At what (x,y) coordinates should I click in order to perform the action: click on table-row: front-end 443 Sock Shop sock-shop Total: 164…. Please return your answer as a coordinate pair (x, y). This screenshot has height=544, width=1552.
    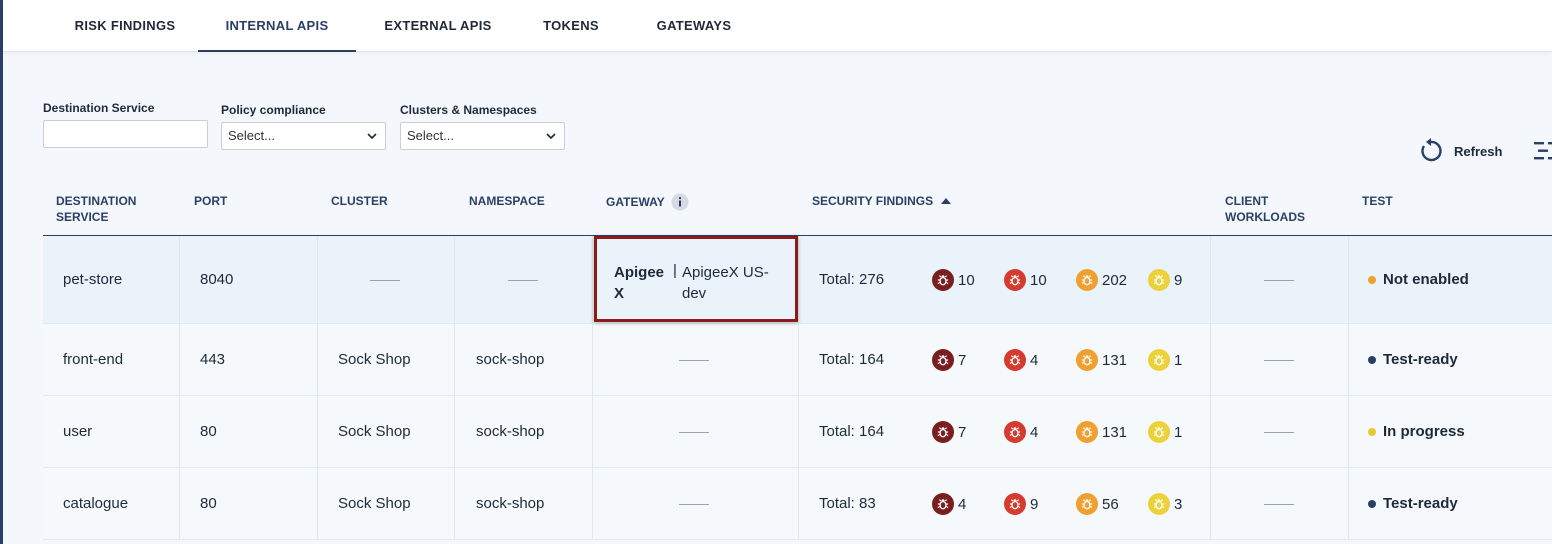
    Looking at the image, I should click on (797, 360).